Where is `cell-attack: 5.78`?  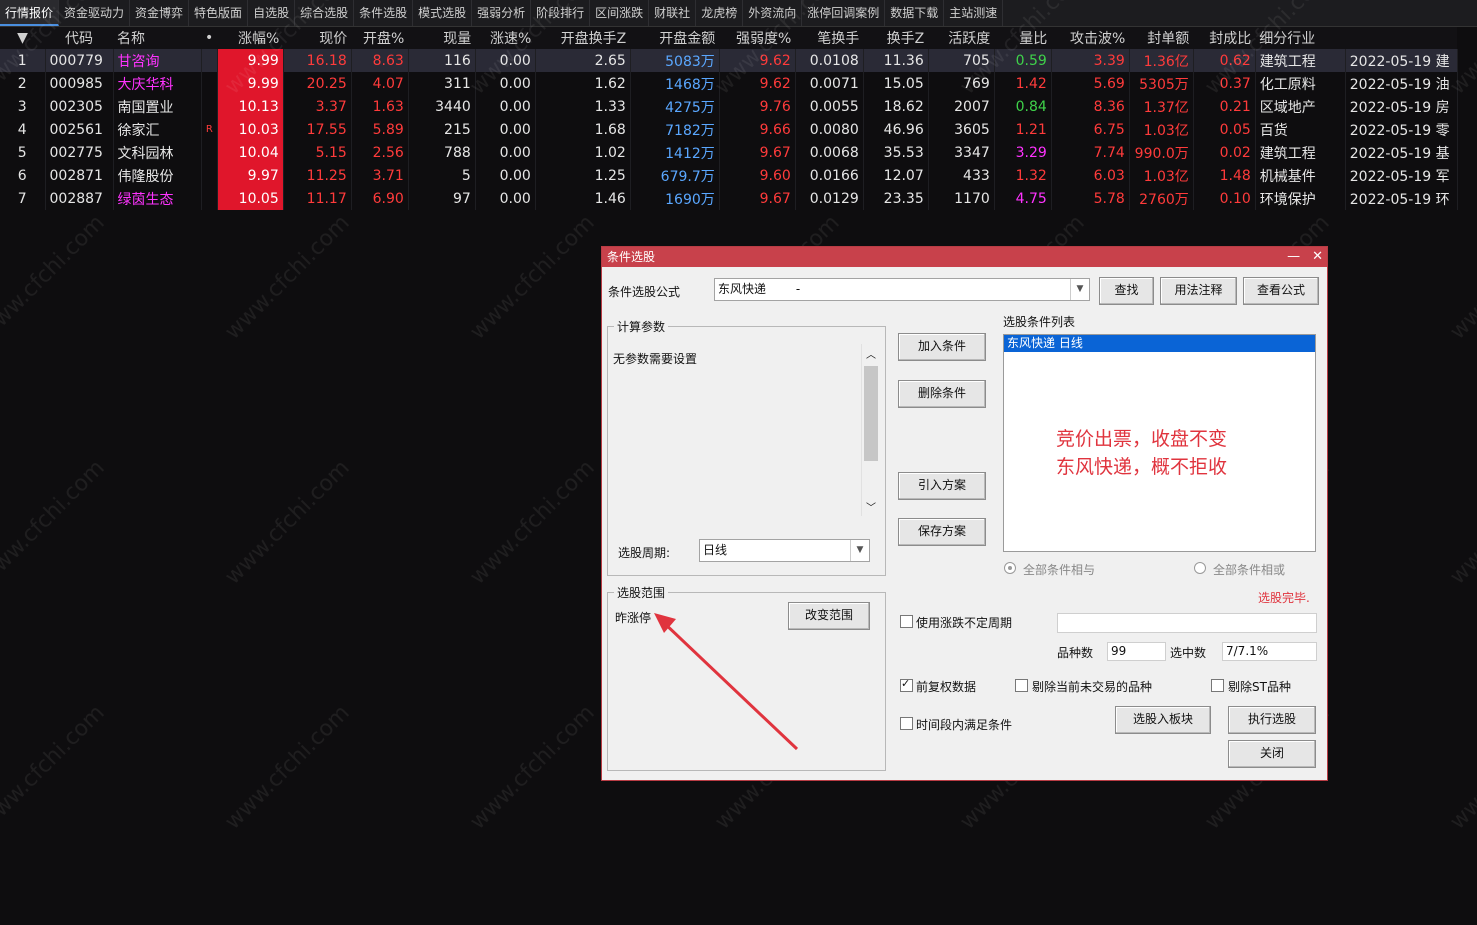 cell-attack: 5.78 is located at coordinates (1090, 198).